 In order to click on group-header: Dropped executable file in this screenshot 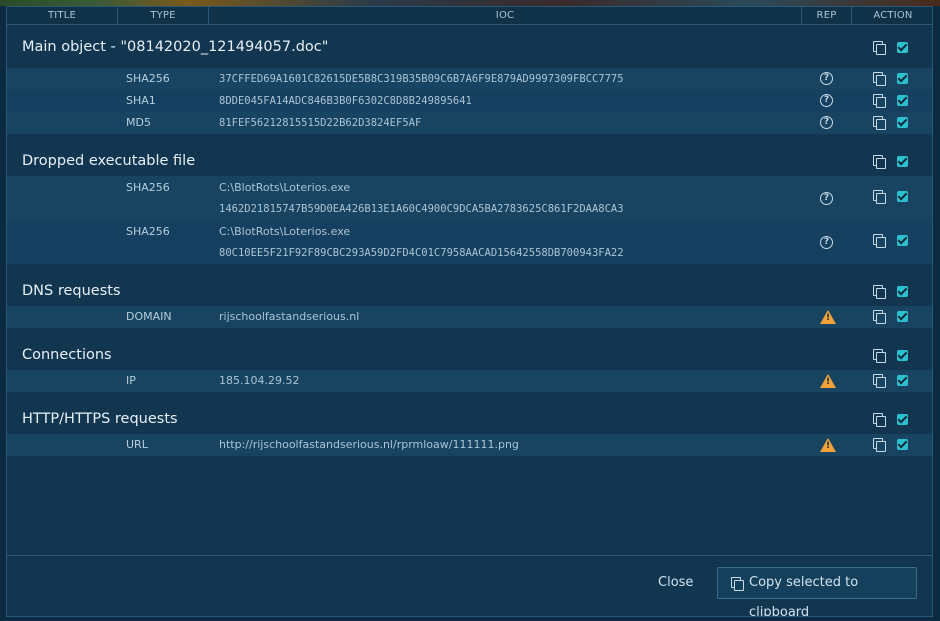, I will do `click(469, 155)`.